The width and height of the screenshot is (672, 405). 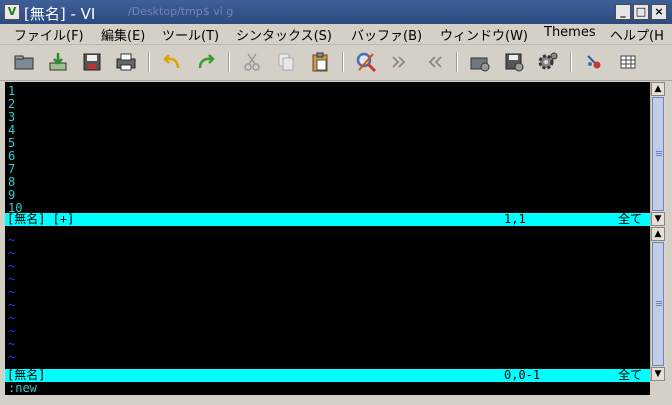 What do you see at coordinates (628, 62) in the screenshot?
I see `tags-table-icon` at bounding box center [628, 62].